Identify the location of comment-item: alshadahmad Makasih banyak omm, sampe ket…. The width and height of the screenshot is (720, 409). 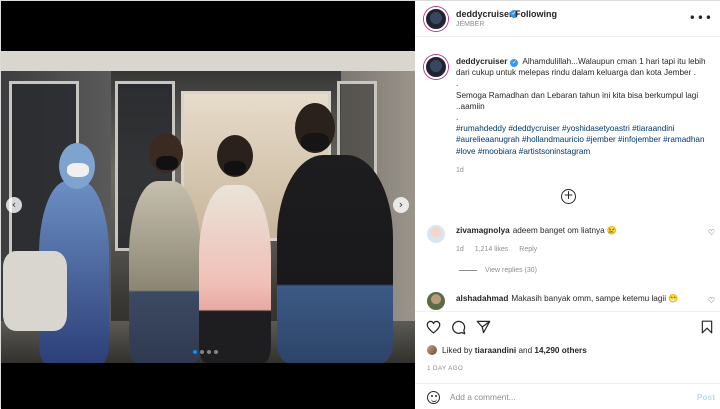
(581, 298).